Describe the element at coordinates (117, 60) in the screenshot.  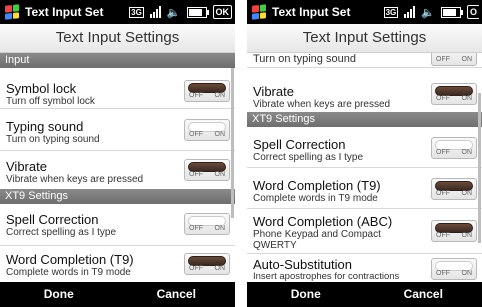
I see `section-header-input: Input` at that location.